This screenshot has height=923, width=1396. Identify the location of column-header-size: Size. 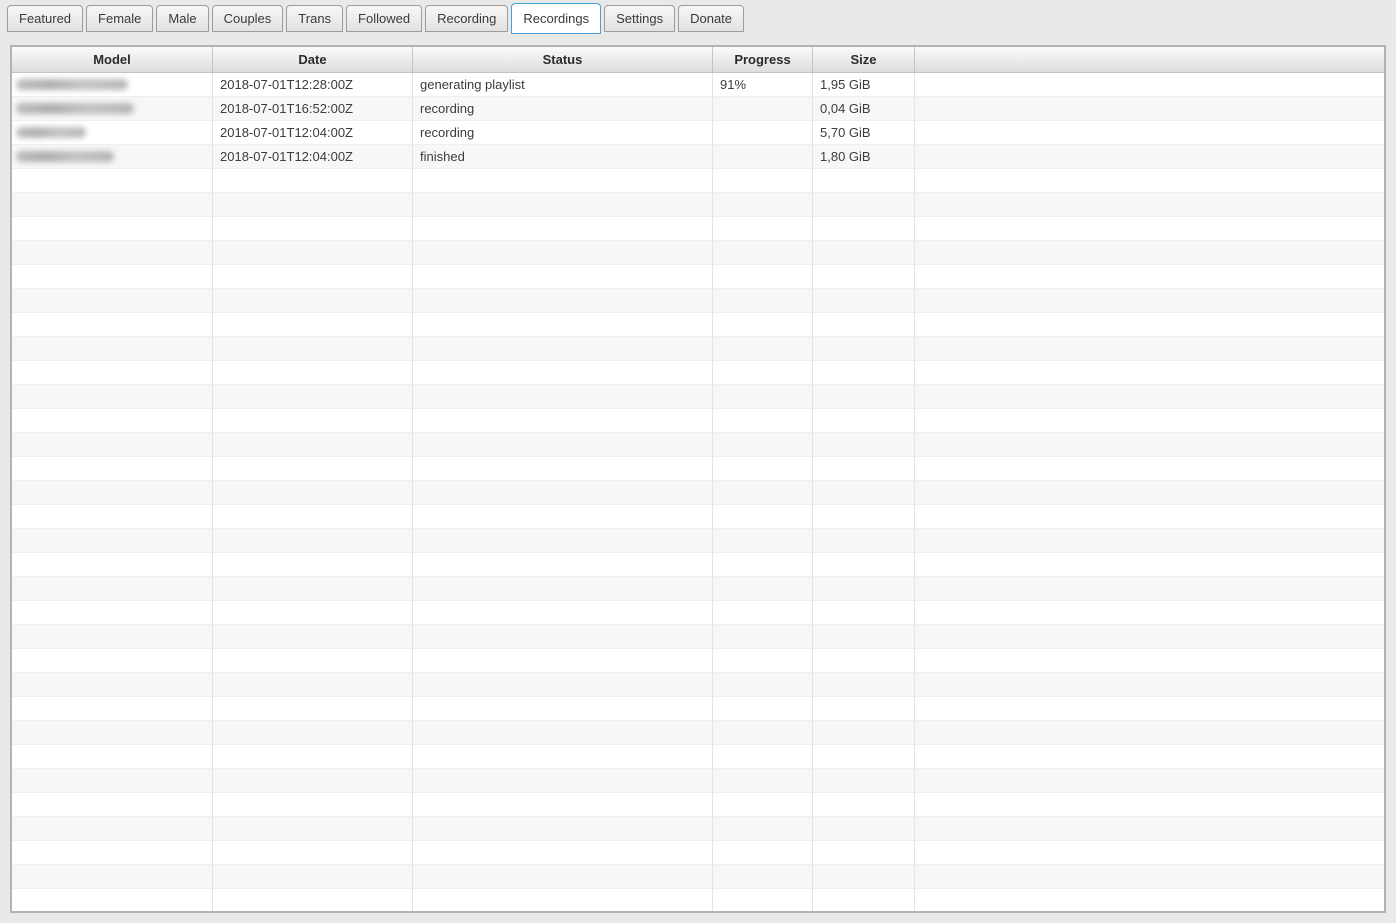
(864, 59).